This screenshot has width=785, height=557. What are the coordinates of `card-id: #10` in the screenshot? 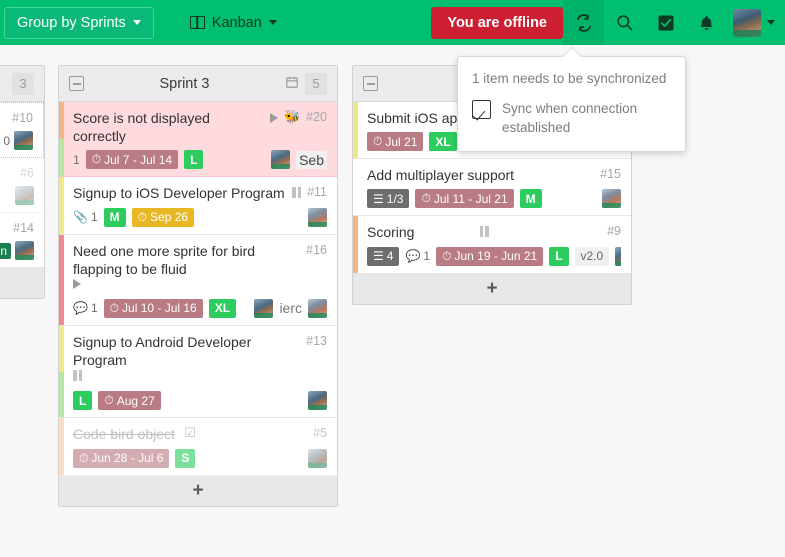 It's located at (22, 118).